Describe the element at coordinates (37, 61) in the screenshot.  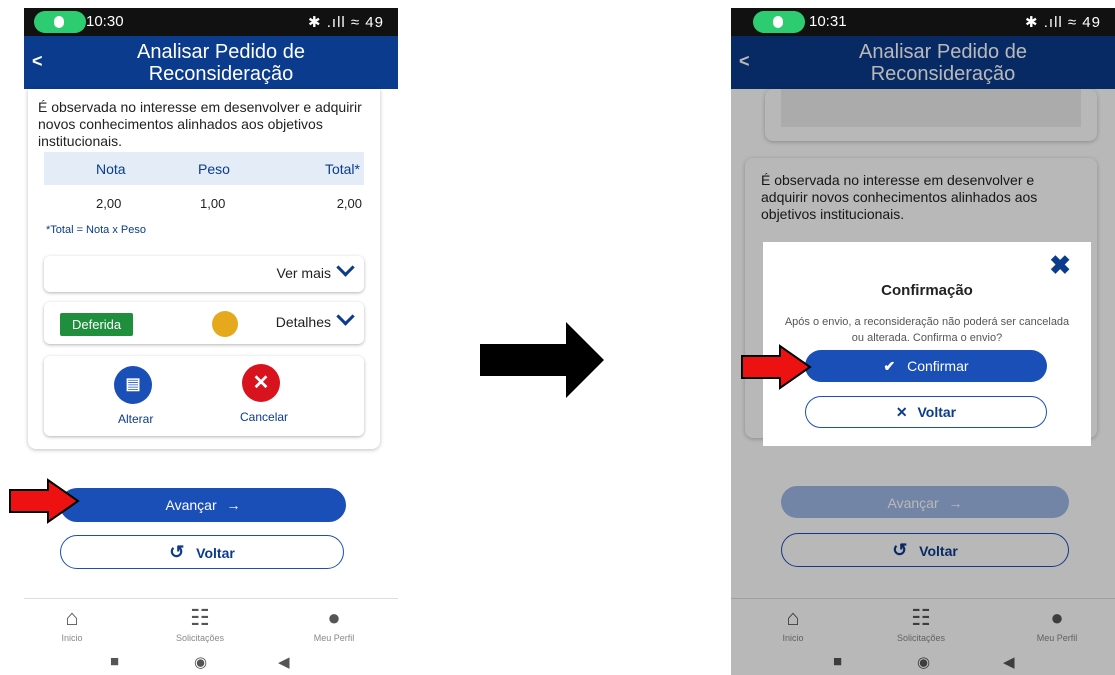
I see `back-icon: <` at that location.